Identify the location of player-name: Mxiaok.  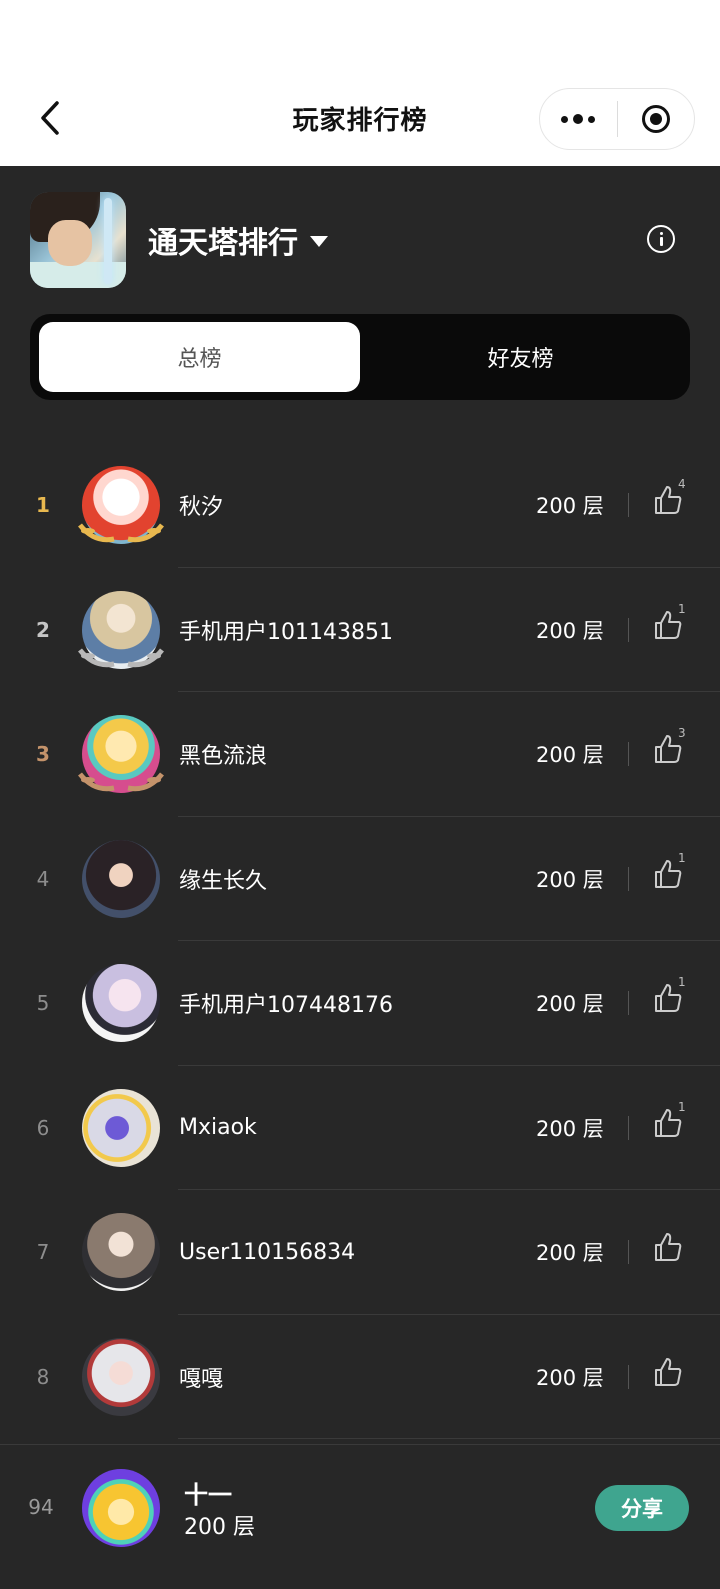
(218, 1127).